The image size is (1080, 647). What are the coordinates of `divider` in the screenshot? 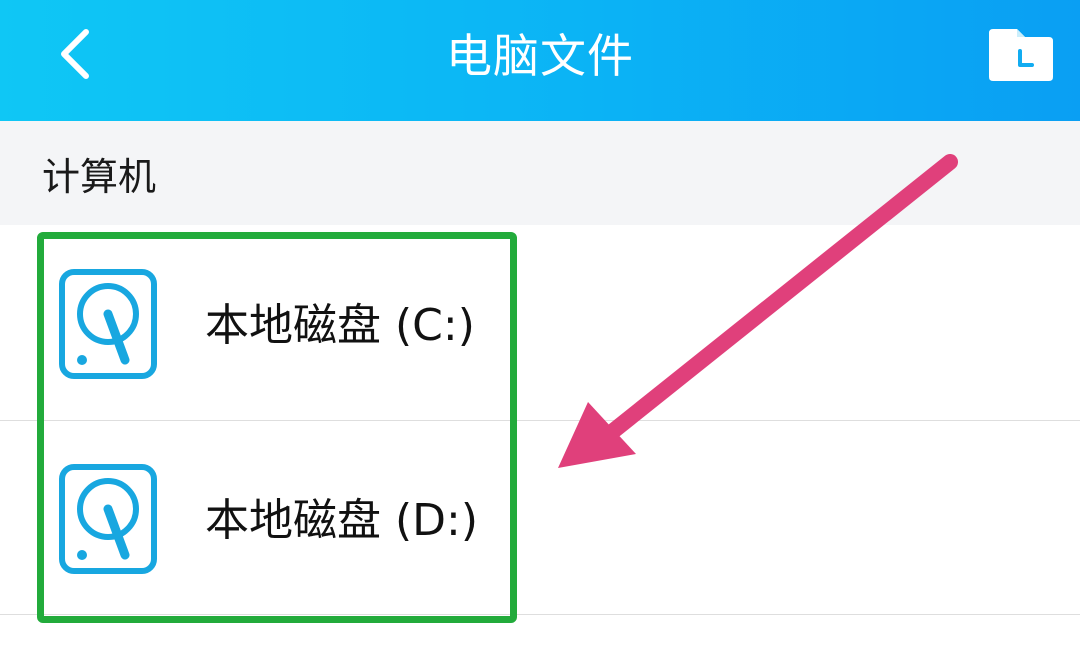 It's located at (540, 614).